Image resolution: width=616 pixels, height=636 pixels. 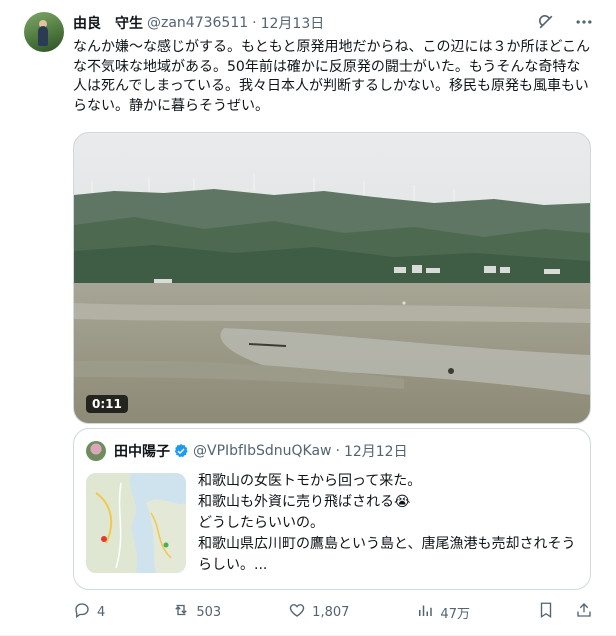 What do you see at coordinates (584, 612) in the screenshot?
I see `share-icon` at bounding box center [584, 612].